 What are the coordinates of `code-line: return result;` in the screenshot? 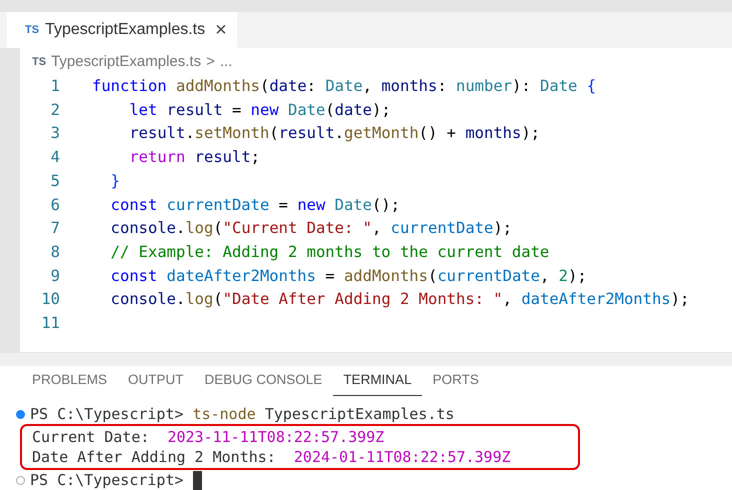 It's located at (194, 157).